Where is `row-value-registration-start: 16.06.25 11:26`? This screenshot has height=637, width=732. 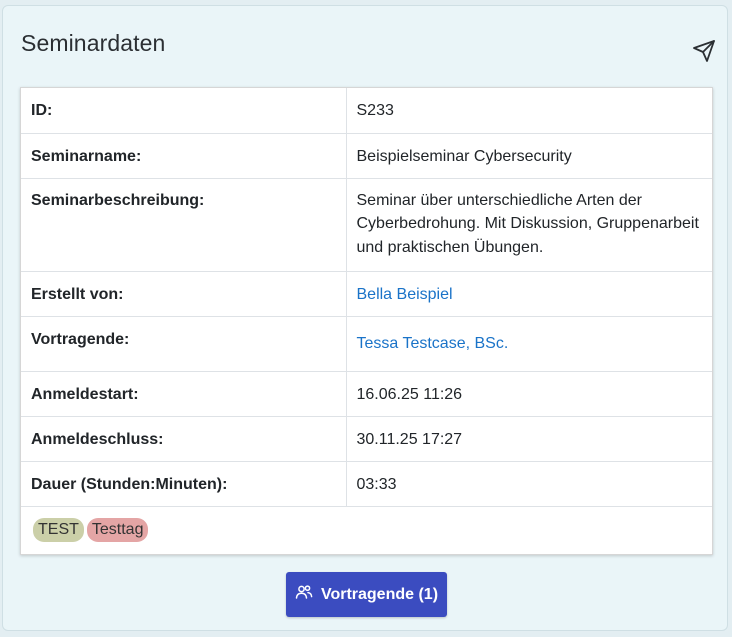 row-value-registration-start: 16.06.25 11:26 is located at coordinates (529, 394).